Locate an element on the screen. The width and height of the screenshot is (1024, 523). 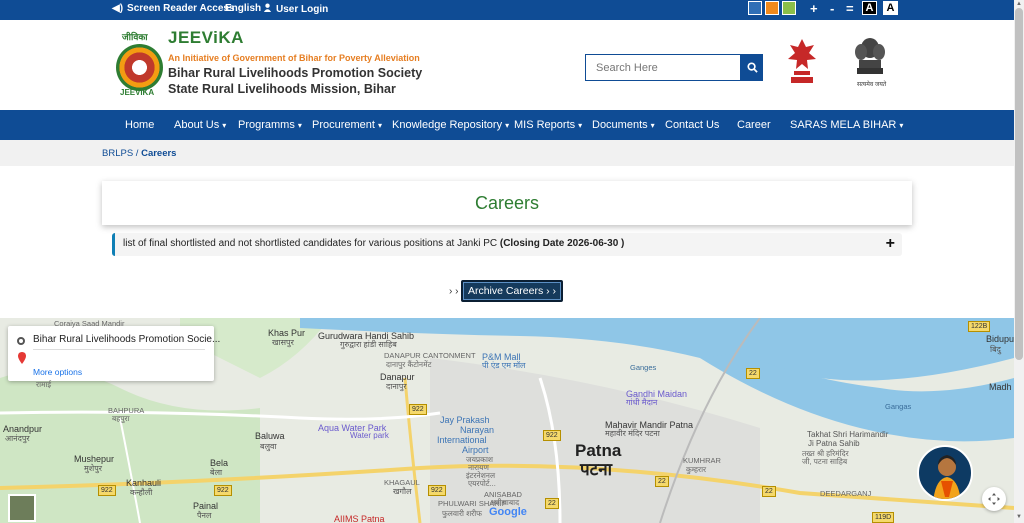
map-city-label: पटना is located at coordinates (596, 469).